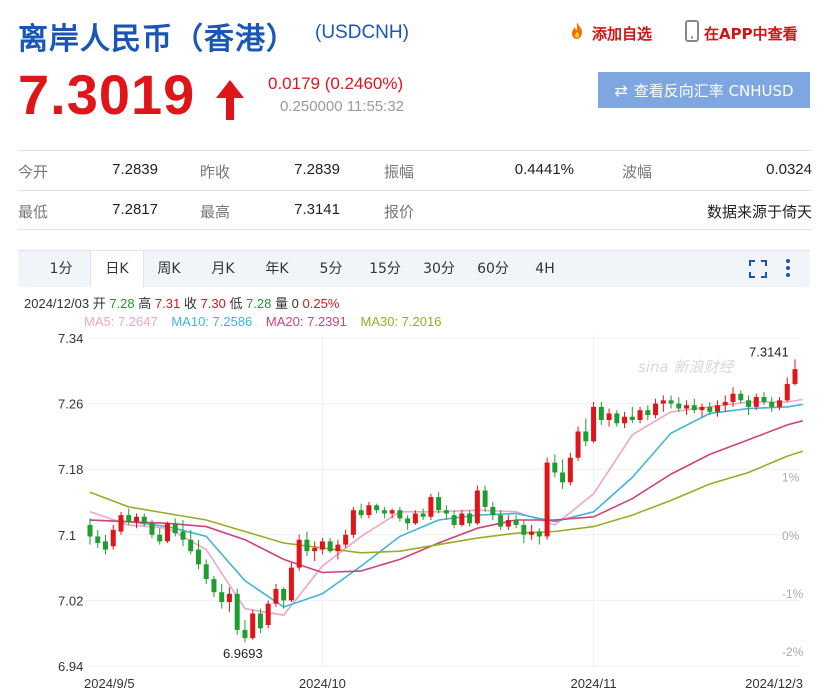 The image size is (835, 691). Describe the element at coordinates (331, 269) in the screenshot. I see `tab-5min: 5分` at that location.